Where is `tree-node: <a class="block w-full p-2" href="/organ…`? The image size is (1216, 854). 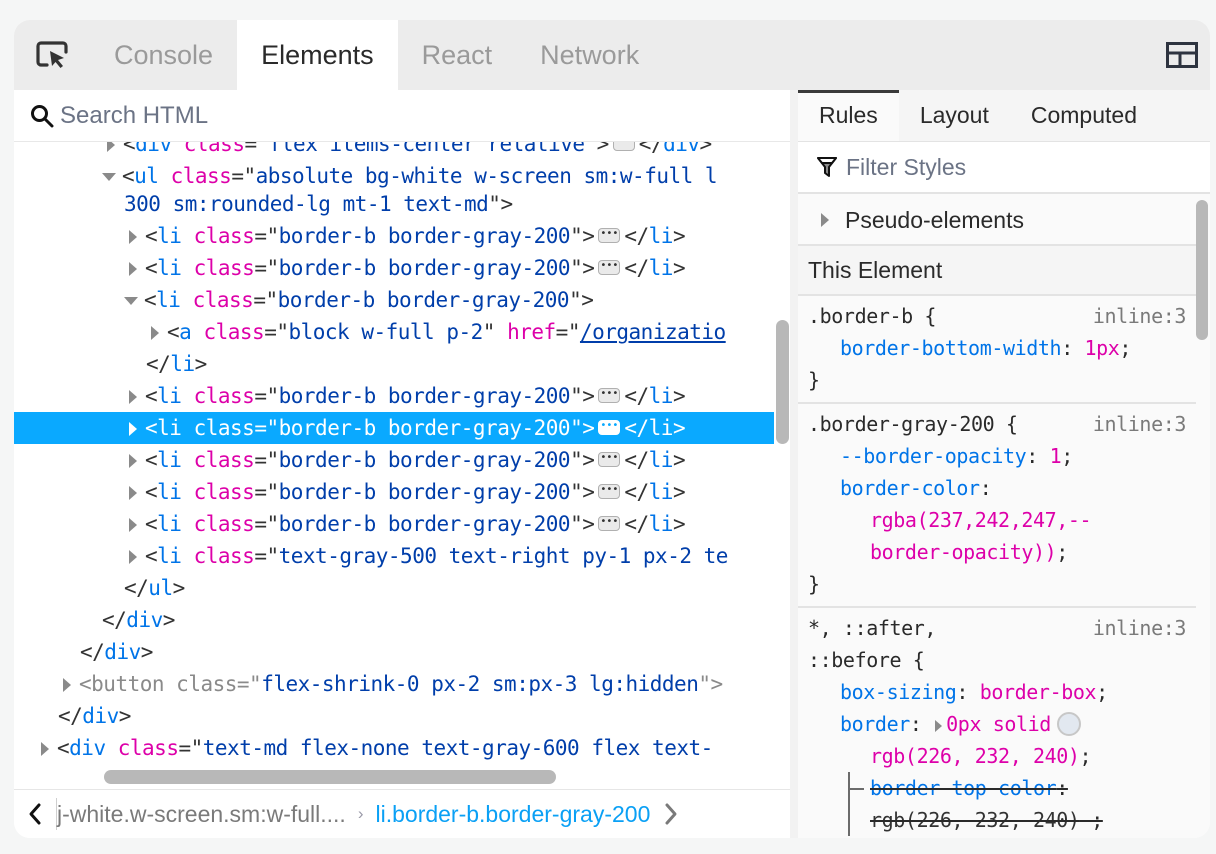 tree-node: <a class="block w-full p-2" href="/organ… is located at coordinates (394, 332).